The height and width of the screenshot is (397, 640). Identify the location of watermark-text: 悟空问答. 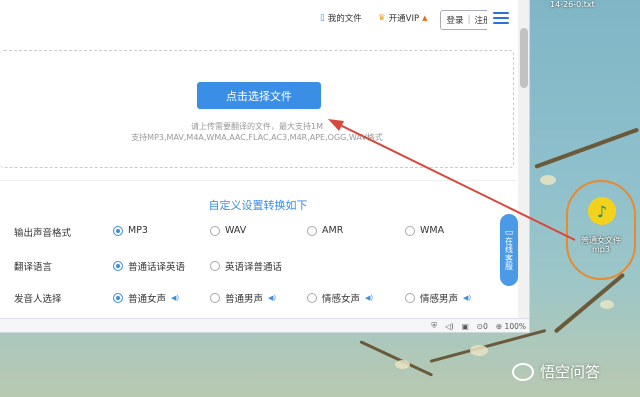
(570, 372).